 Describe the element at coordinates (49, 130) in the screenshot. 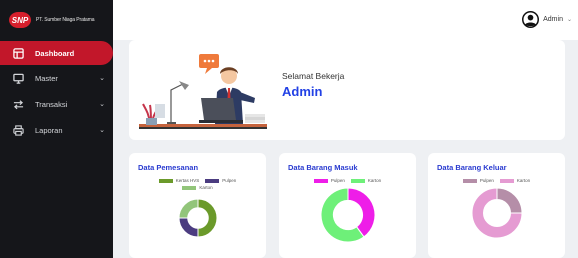

I see `sidebar-item-label: Laporan` at that location.